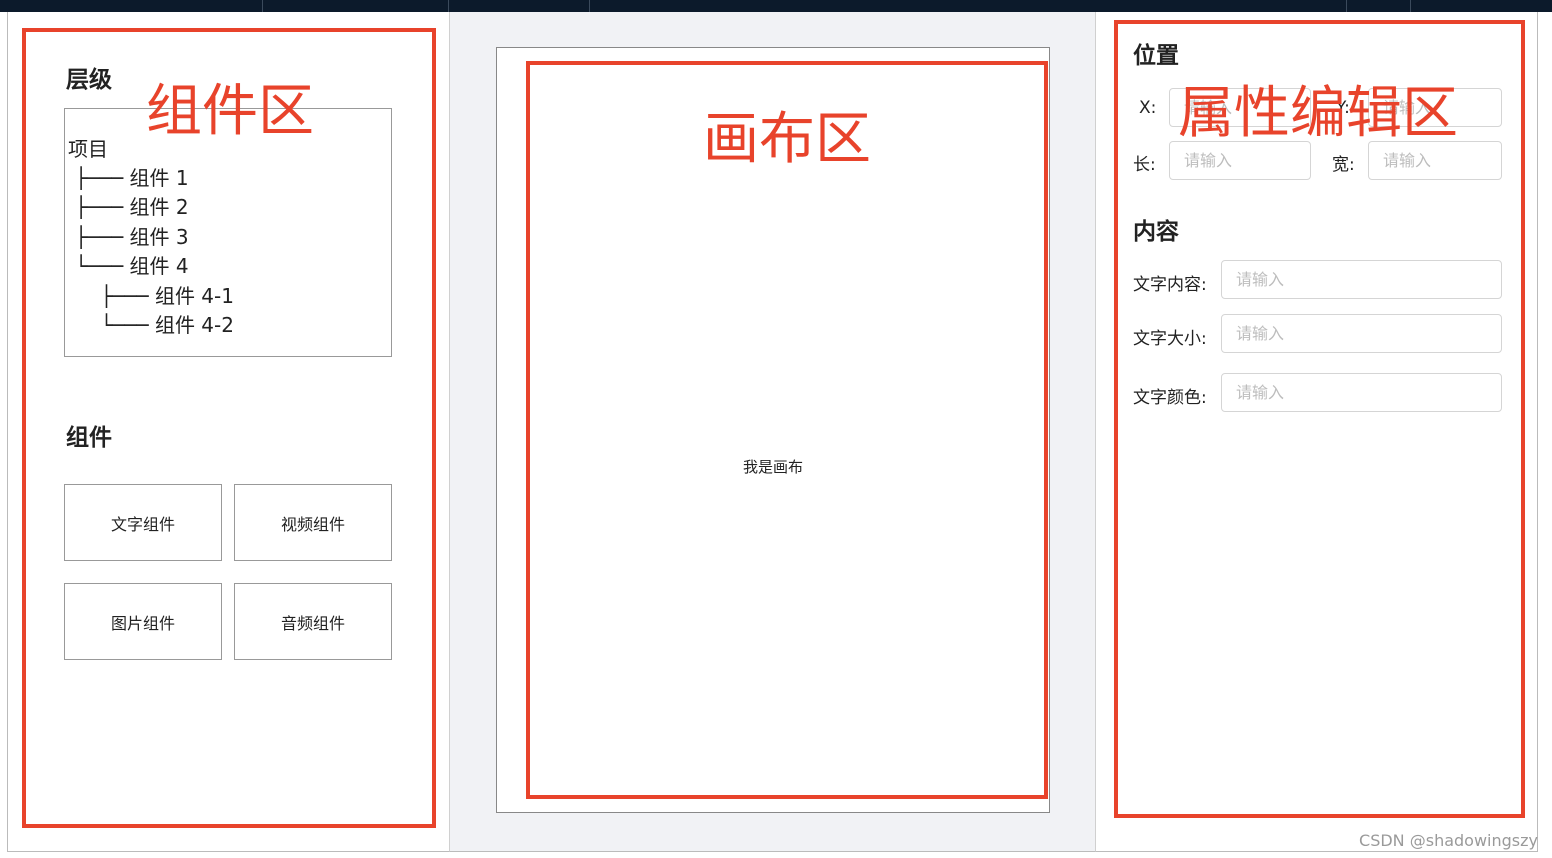 Image resolution: width=1552 pixels, height=858 pixels. I want to click on top-toolbar, so click(776, 6).